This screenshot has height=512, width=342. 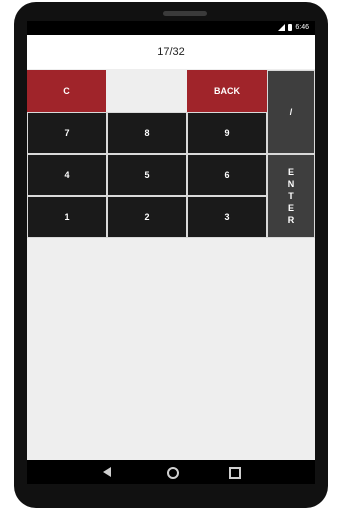 What do you see at coordinates (291, 112) in the screenshot?
I see `divide-button: /` at bounding box center [291, 112].